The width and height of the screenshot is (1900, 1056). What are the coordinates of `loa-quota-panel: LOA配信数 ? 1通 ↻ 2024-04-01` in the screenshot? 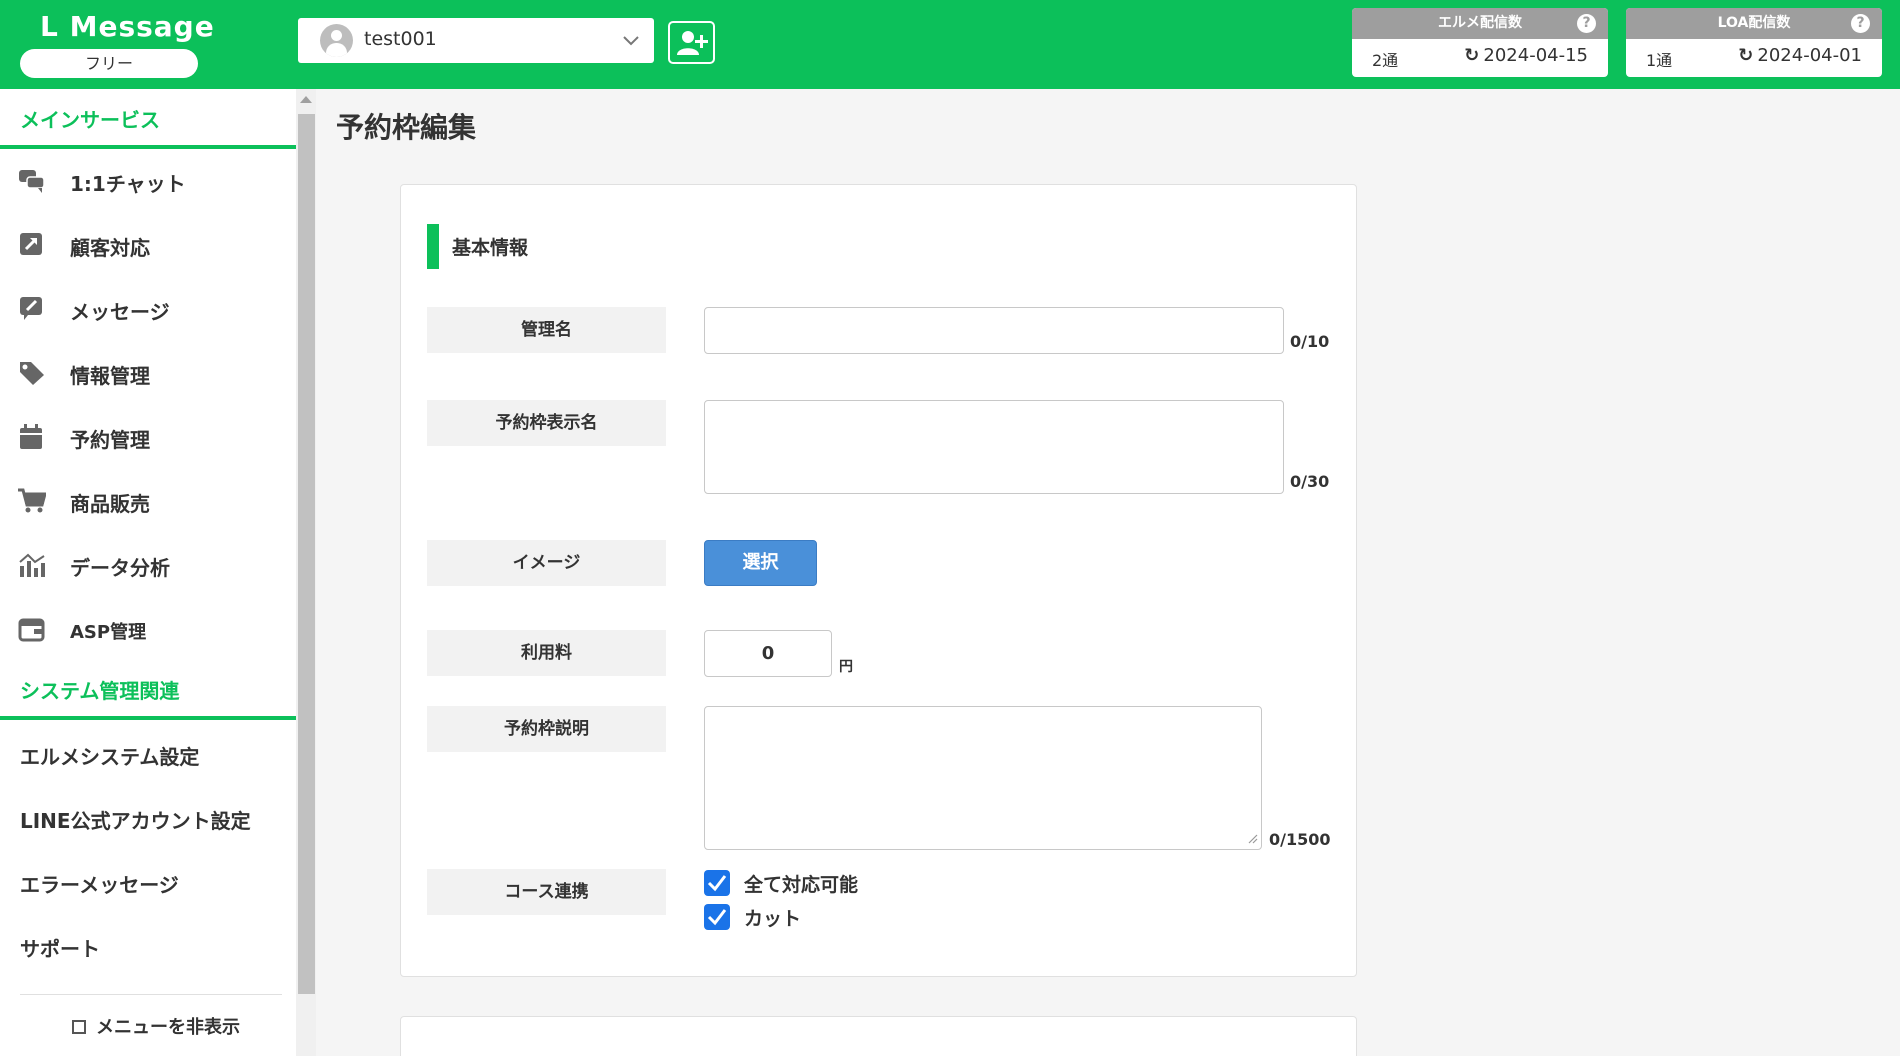 It's located at (1754, 42).